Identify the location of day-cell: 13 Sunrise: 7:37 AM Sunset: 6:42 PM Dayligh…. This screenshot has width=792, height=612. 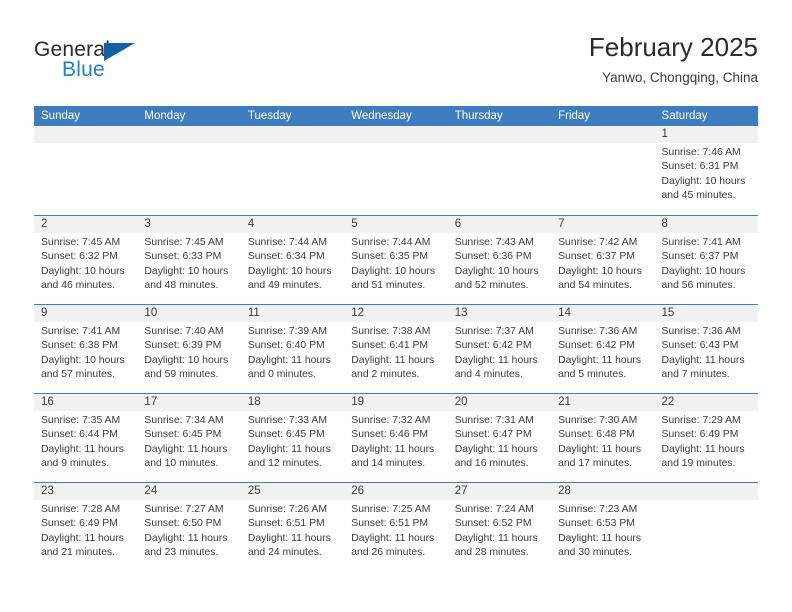
(499, 349).